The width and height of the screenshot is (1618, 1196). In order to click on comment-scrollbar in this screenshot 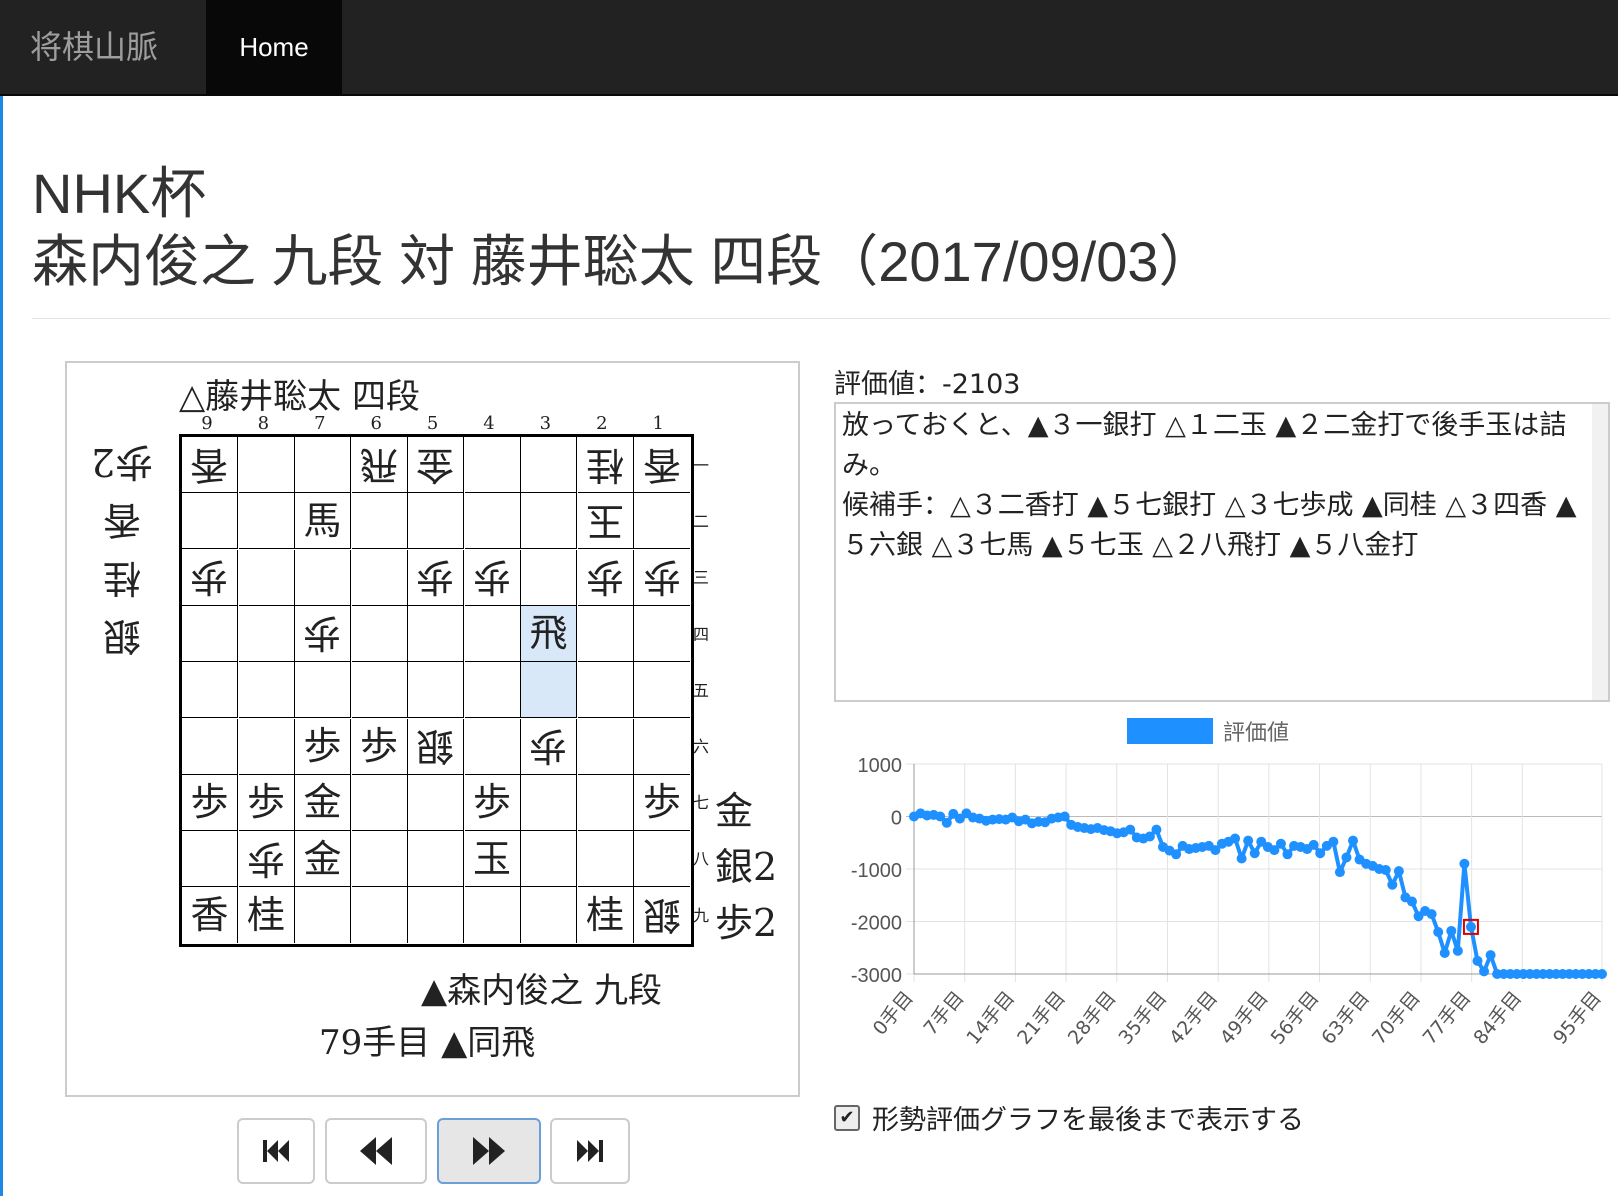, I will do `click(1600, 552)`.